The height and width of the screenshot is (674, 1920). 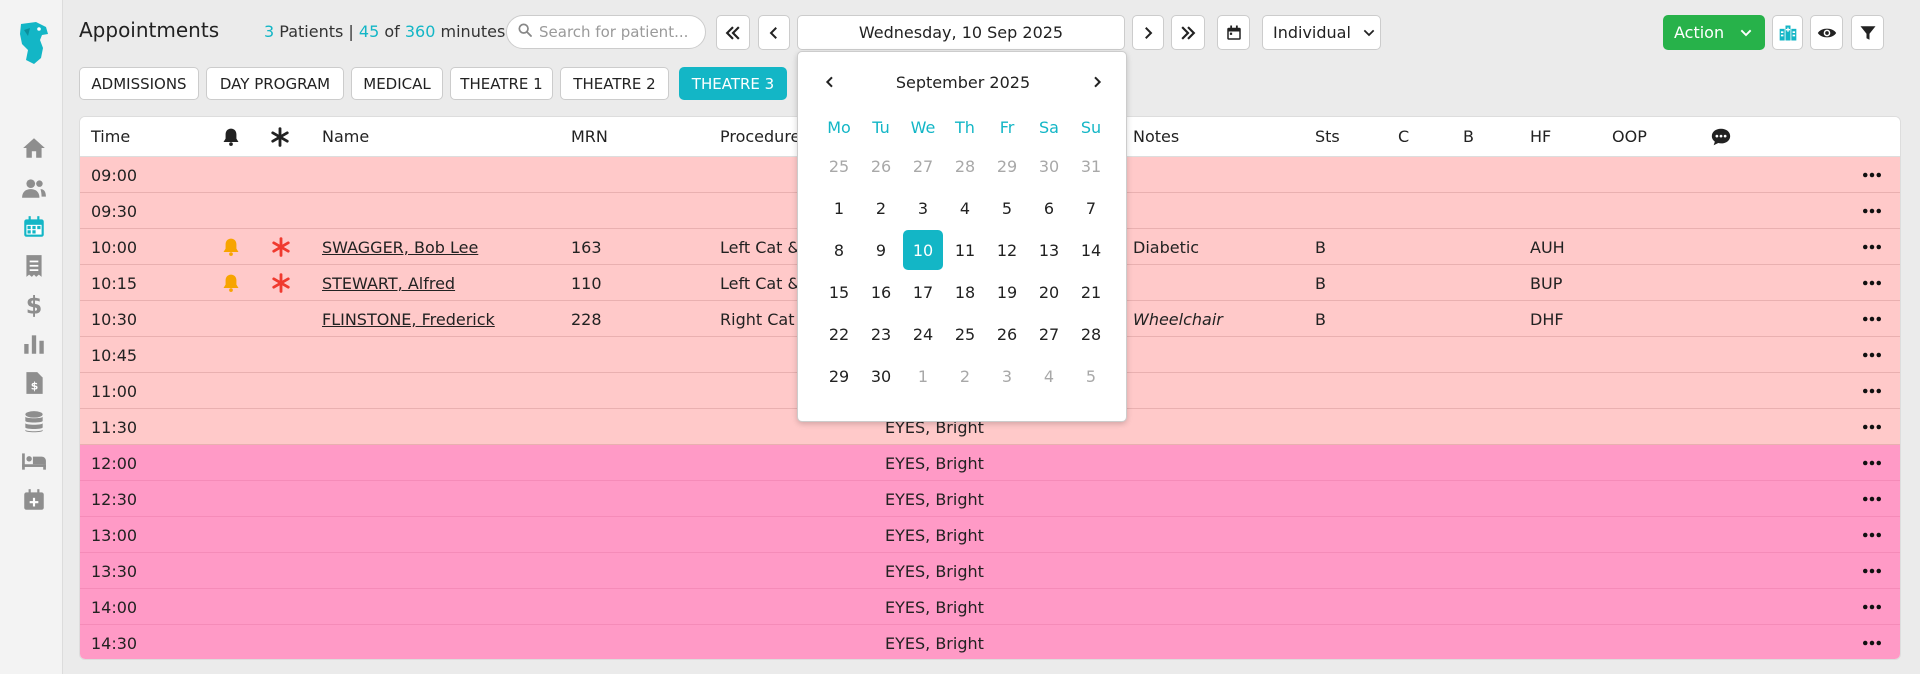 What do you see at coordinates (34, 188) in the screenshot?
I see `users-icon` at bounding box center [34, 188].